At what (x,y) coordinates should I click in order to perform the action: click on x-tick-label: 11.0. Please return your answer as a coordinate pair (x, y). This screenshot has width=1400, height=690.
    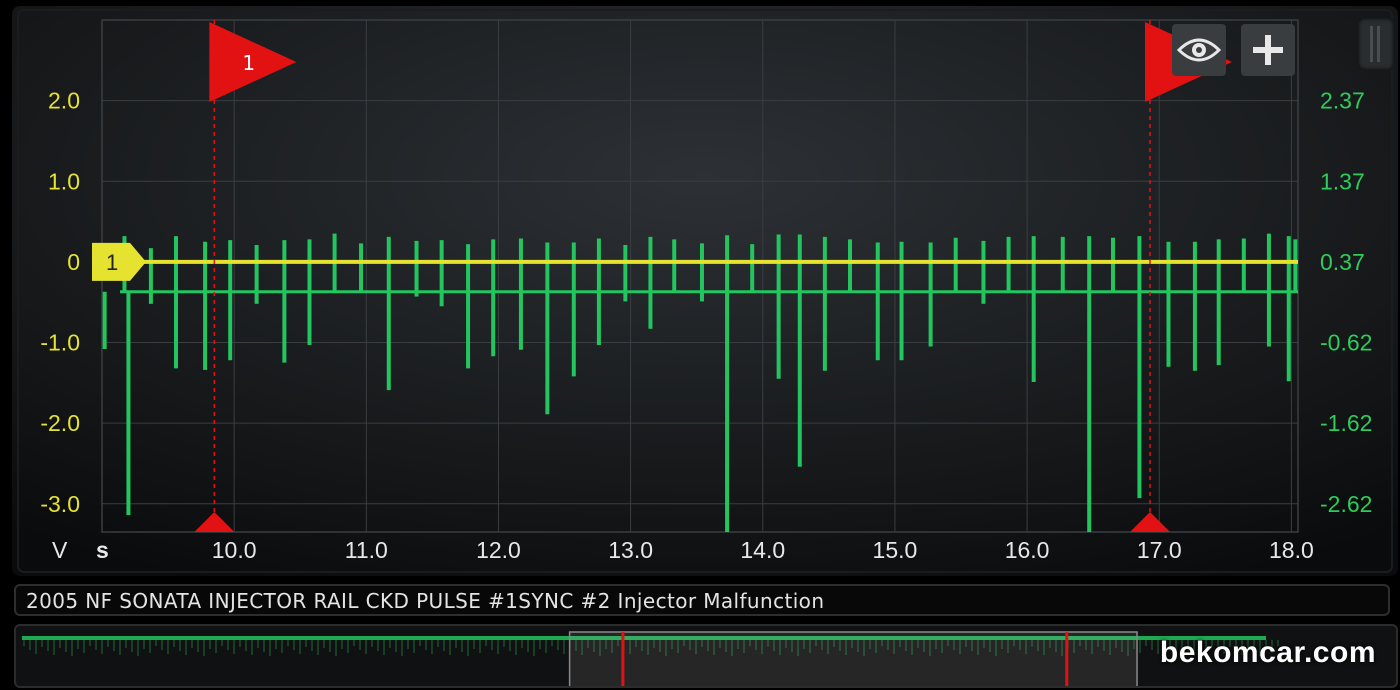
    Looking at the image, I should click on (366, 550).